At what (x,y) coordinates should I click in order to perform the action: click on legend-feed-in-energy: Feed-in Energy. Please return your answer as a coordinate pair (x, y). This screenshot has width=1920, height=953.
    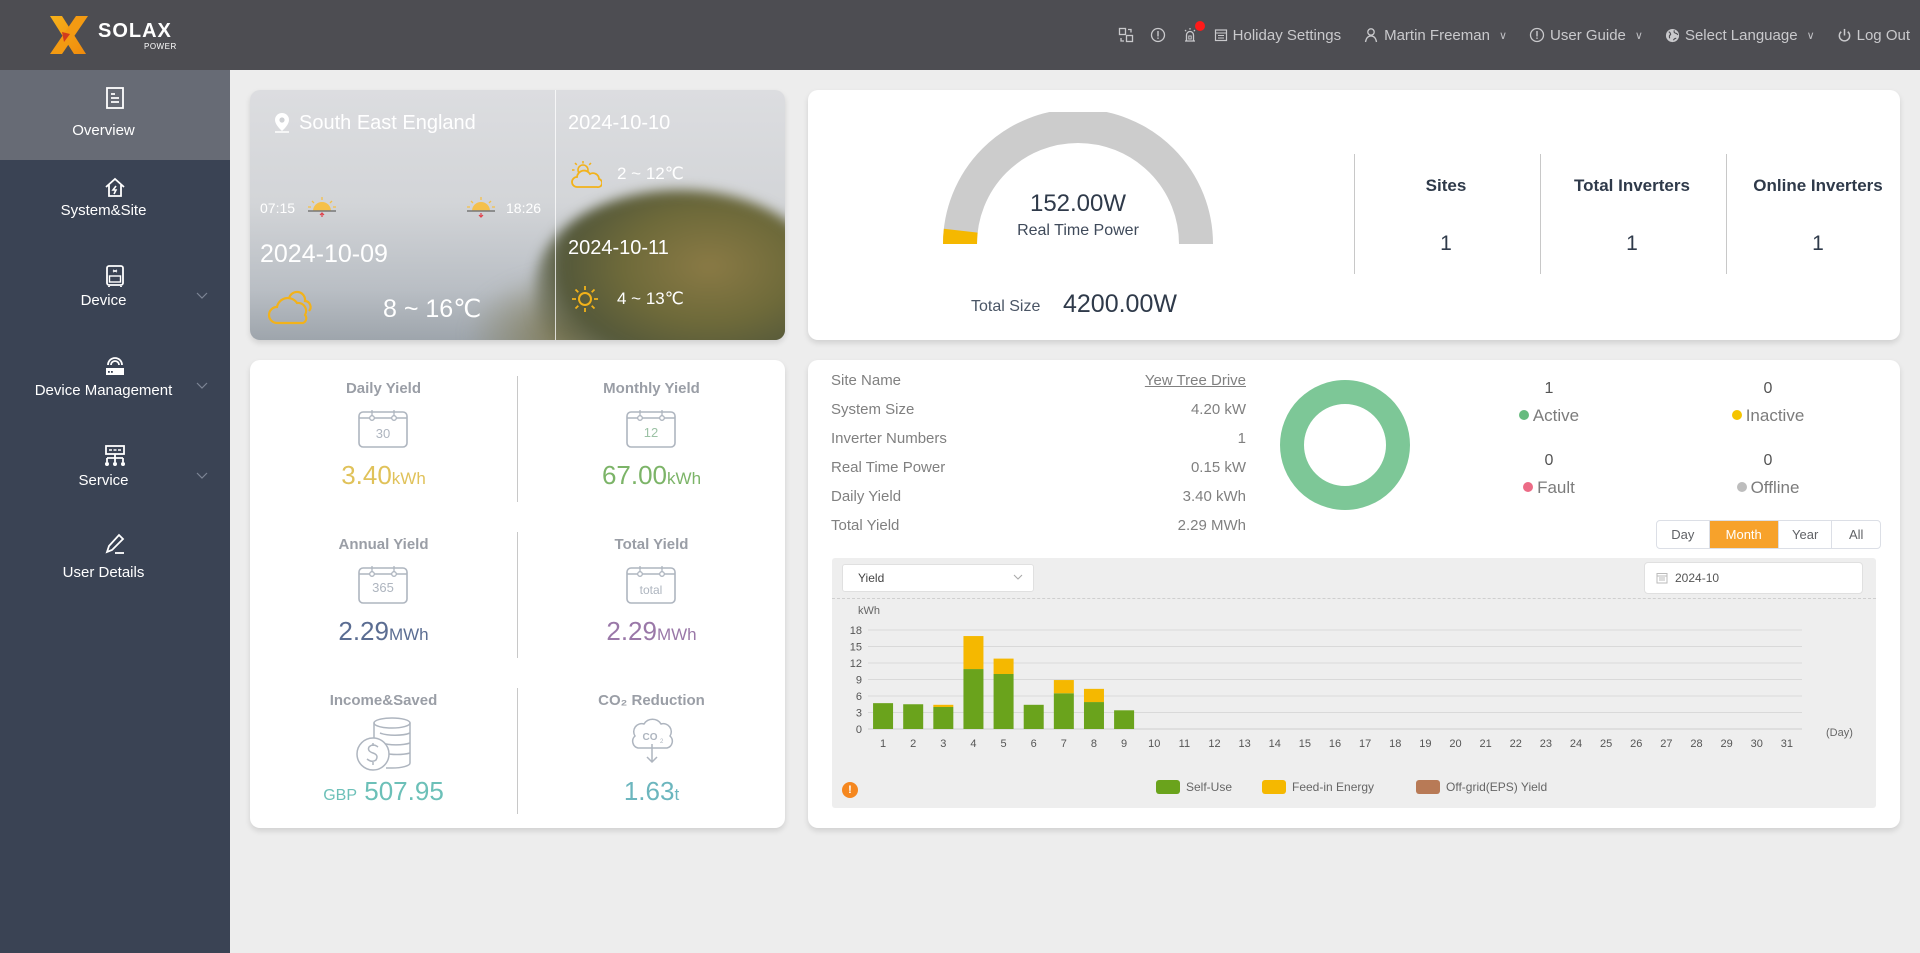
    Looking at the image, I should click on (1318, 787).